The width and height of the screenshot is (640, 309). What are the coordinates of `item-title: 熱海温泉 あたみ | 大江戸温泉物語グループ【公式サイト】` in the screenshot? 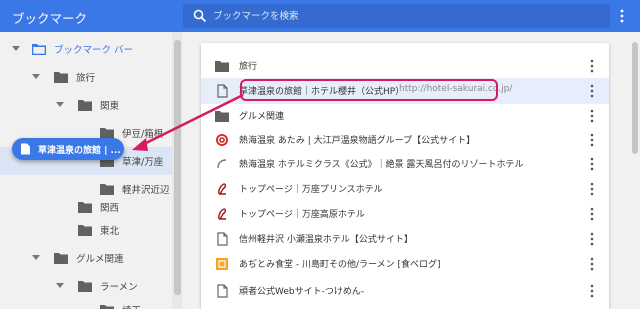 It's located at (357, 141).